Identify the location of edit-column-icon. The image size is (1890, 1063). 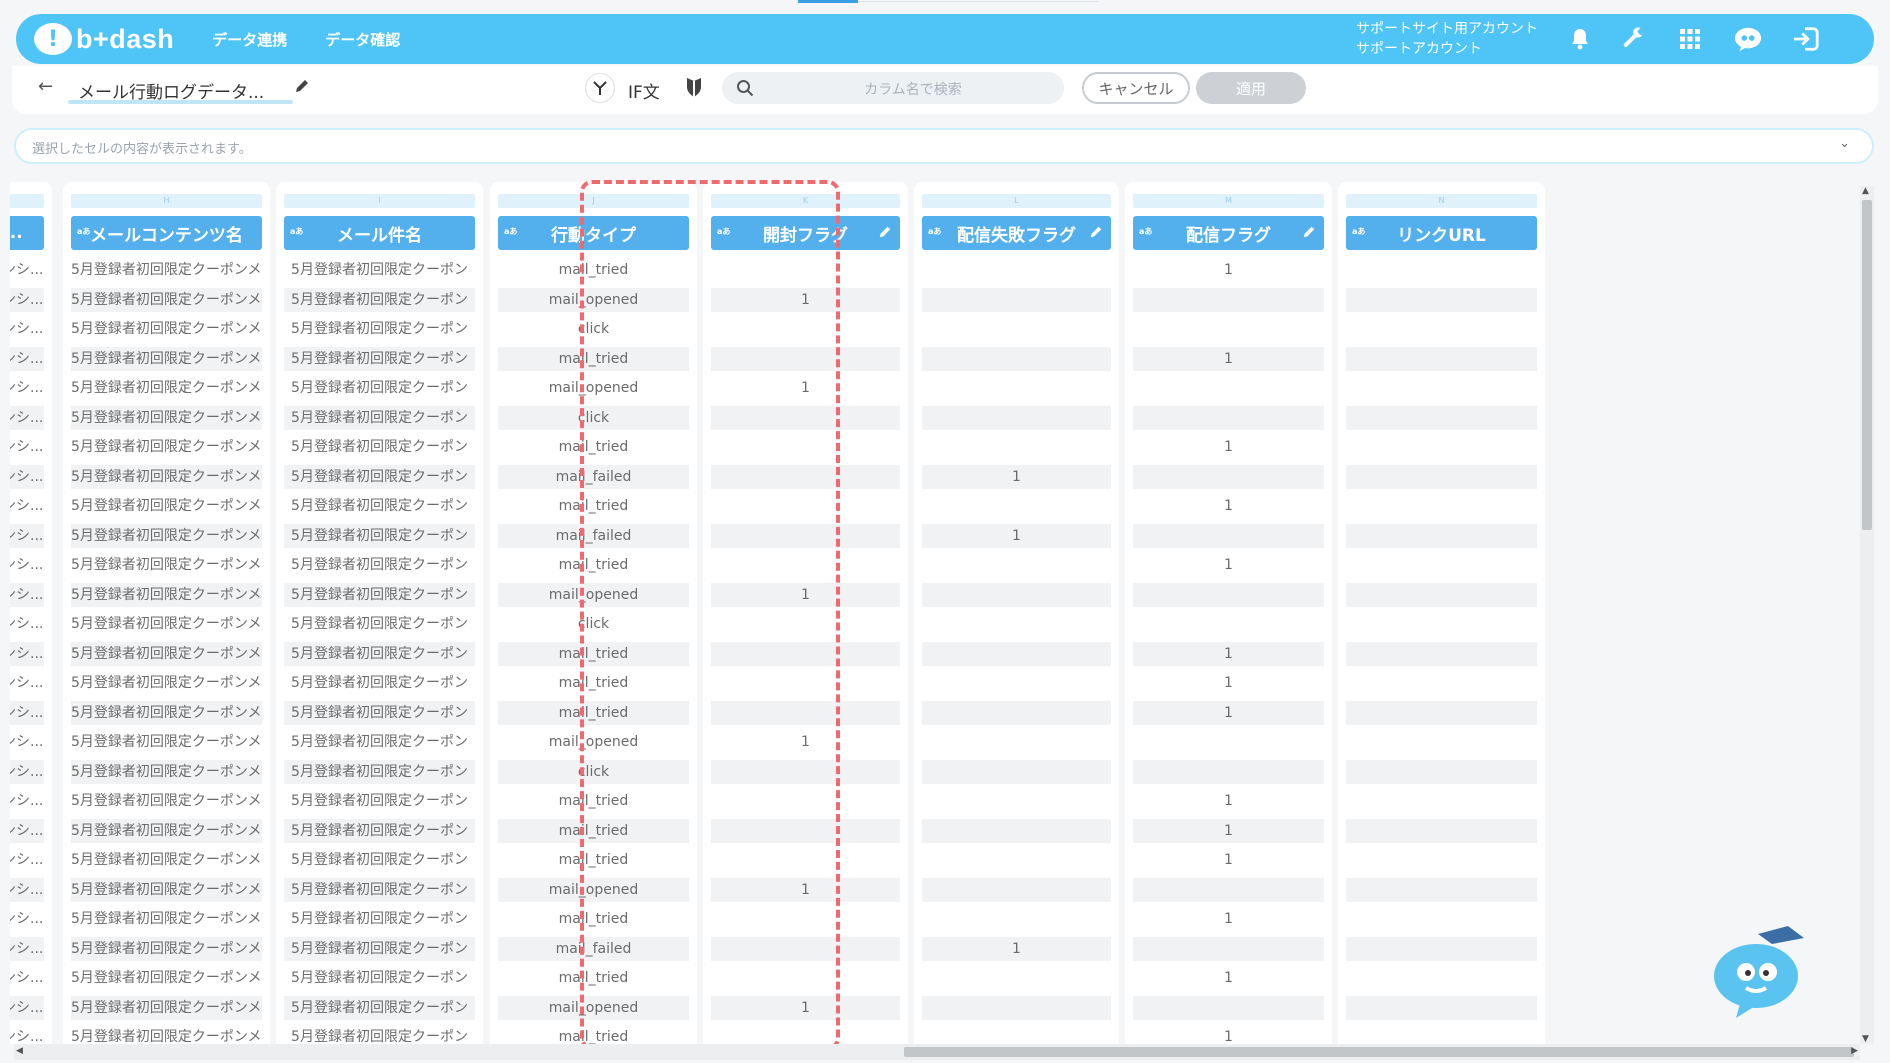
(1096, 234).